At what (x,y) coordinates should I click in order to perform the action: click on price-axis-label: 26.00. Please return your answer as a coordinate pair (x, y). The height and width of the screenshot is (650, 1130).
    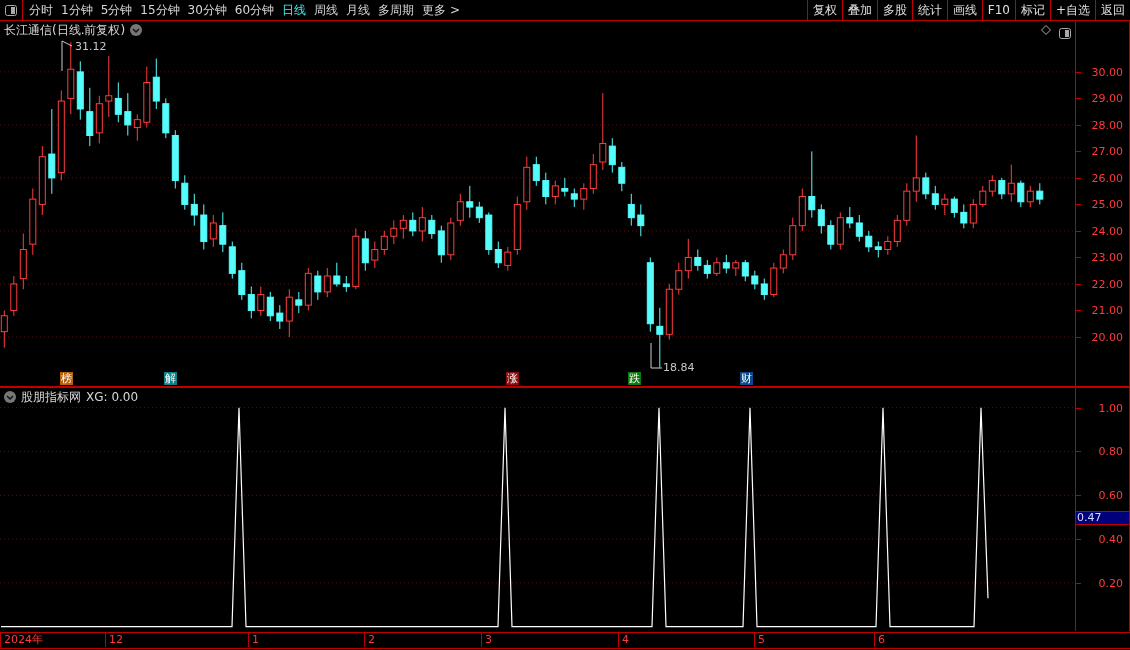
    Looking at the image, I should click on (1107, 178).